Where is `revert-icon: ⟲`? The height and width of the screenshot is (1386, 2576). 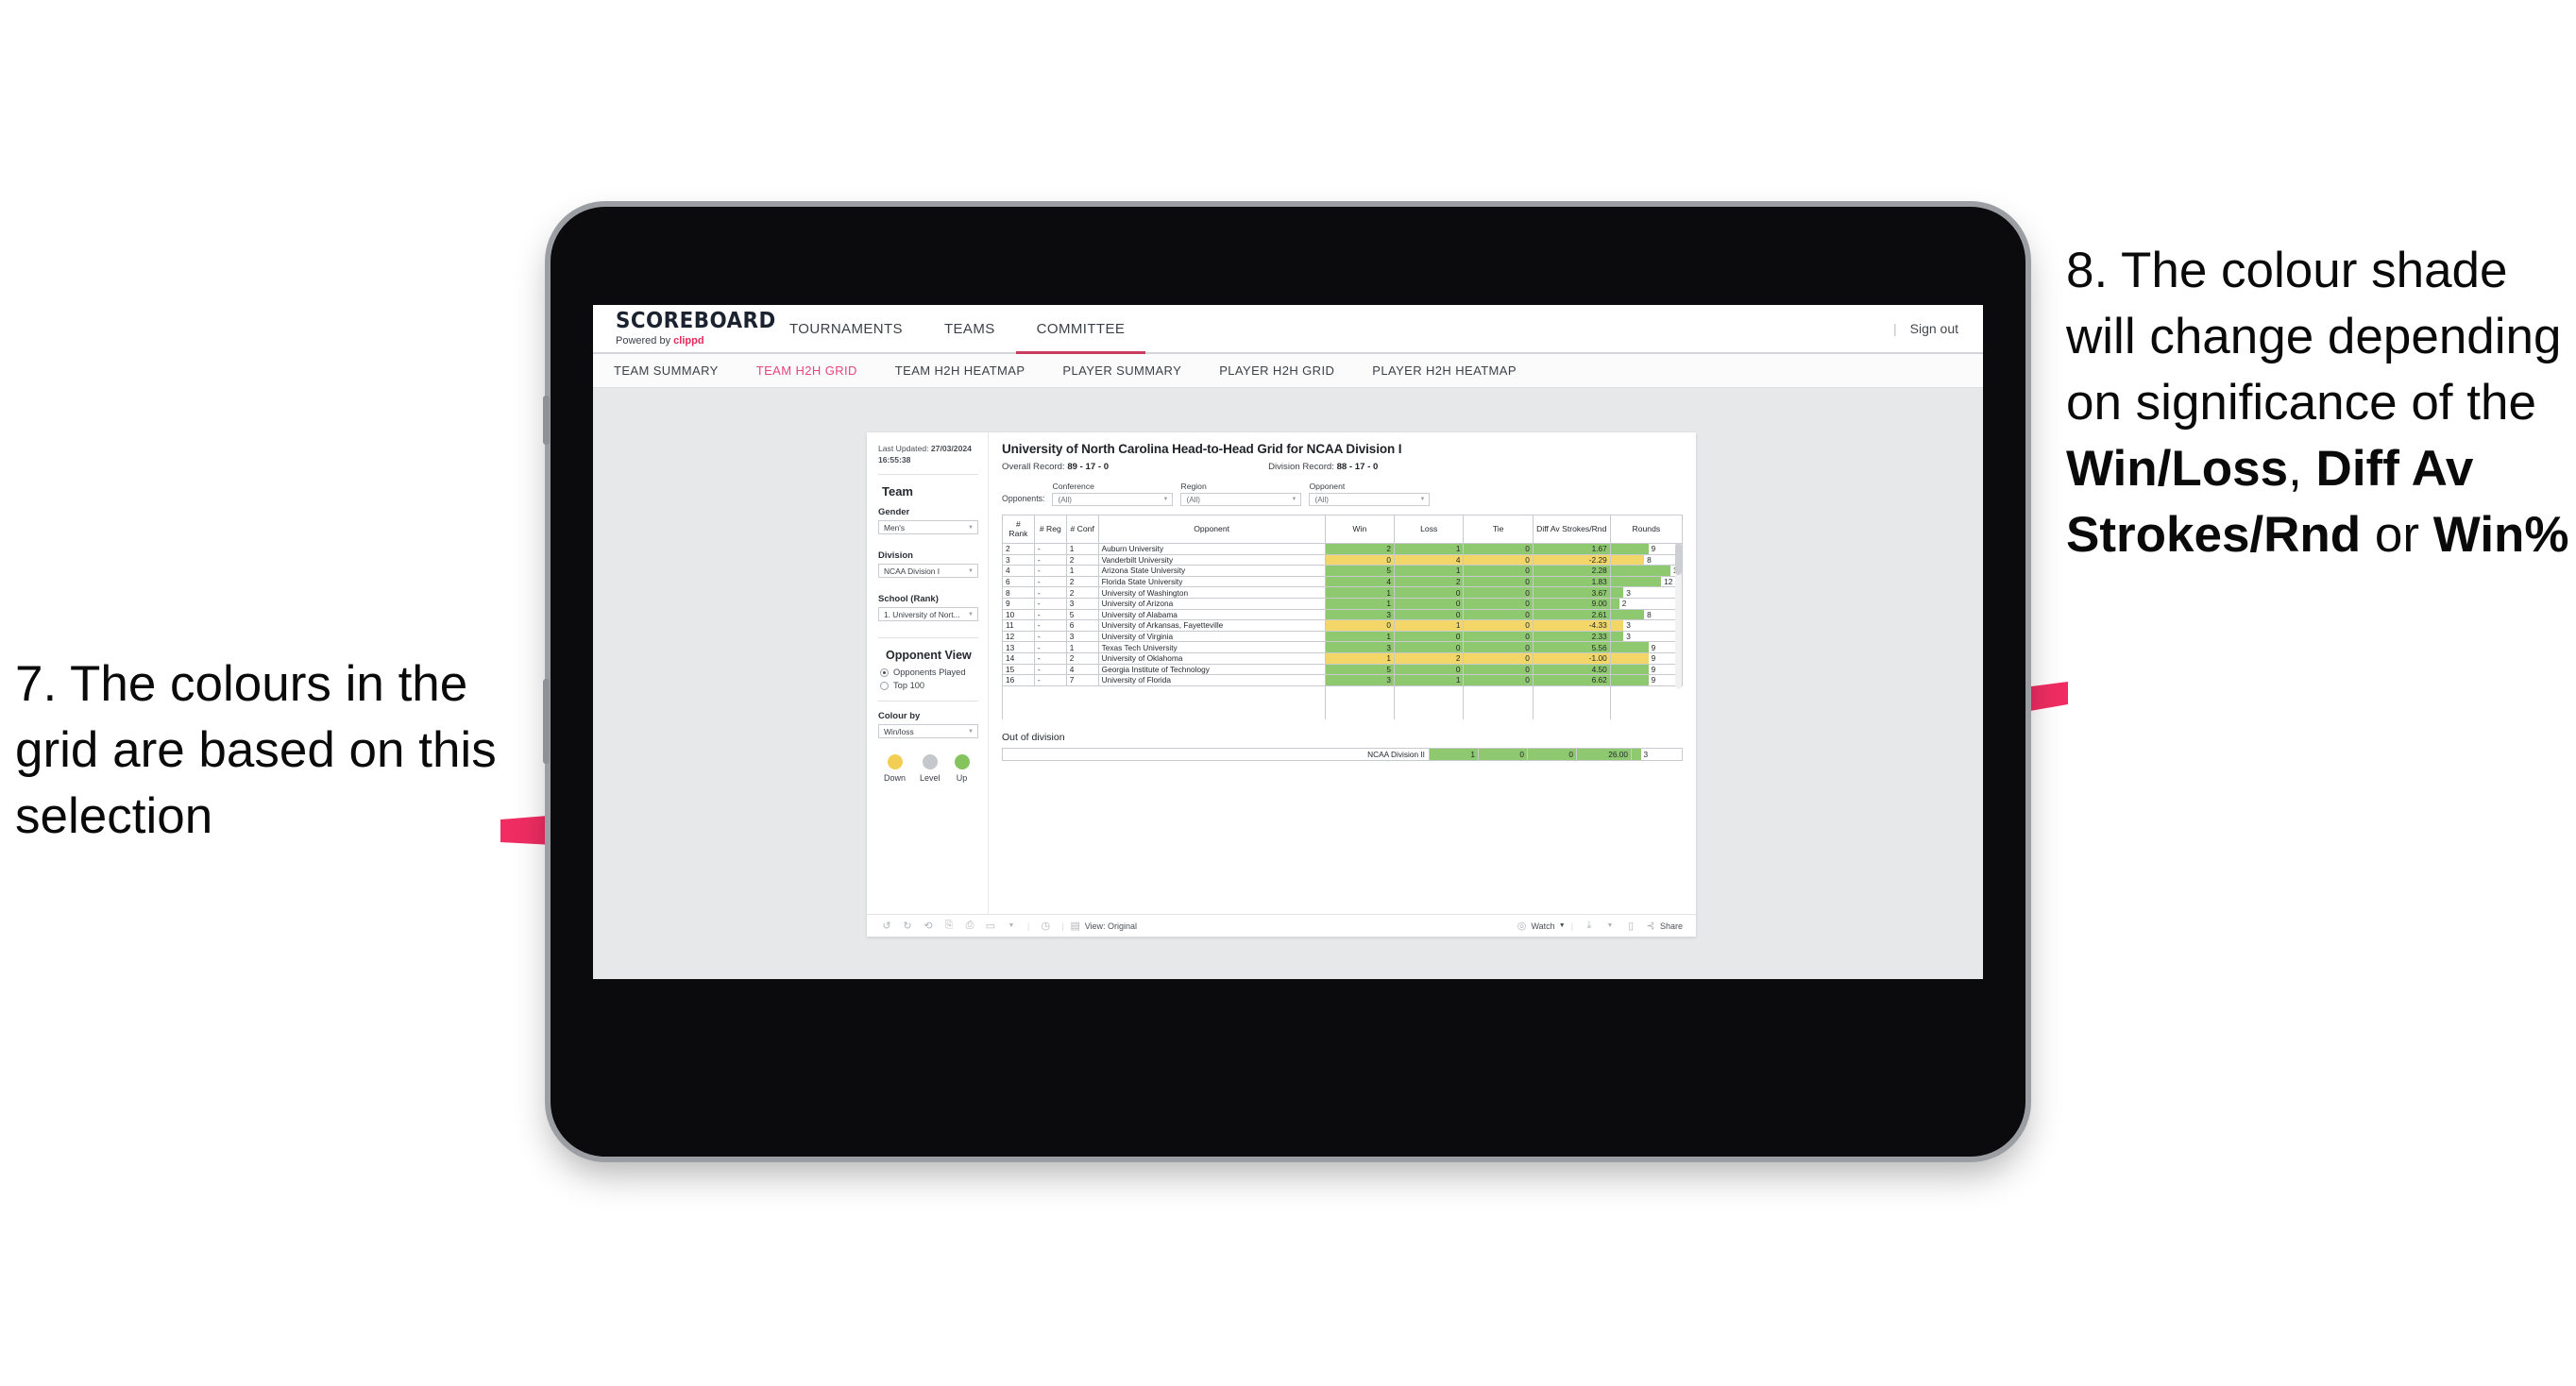 revert-icon: ⟲ is located at coordinates (928, 926).